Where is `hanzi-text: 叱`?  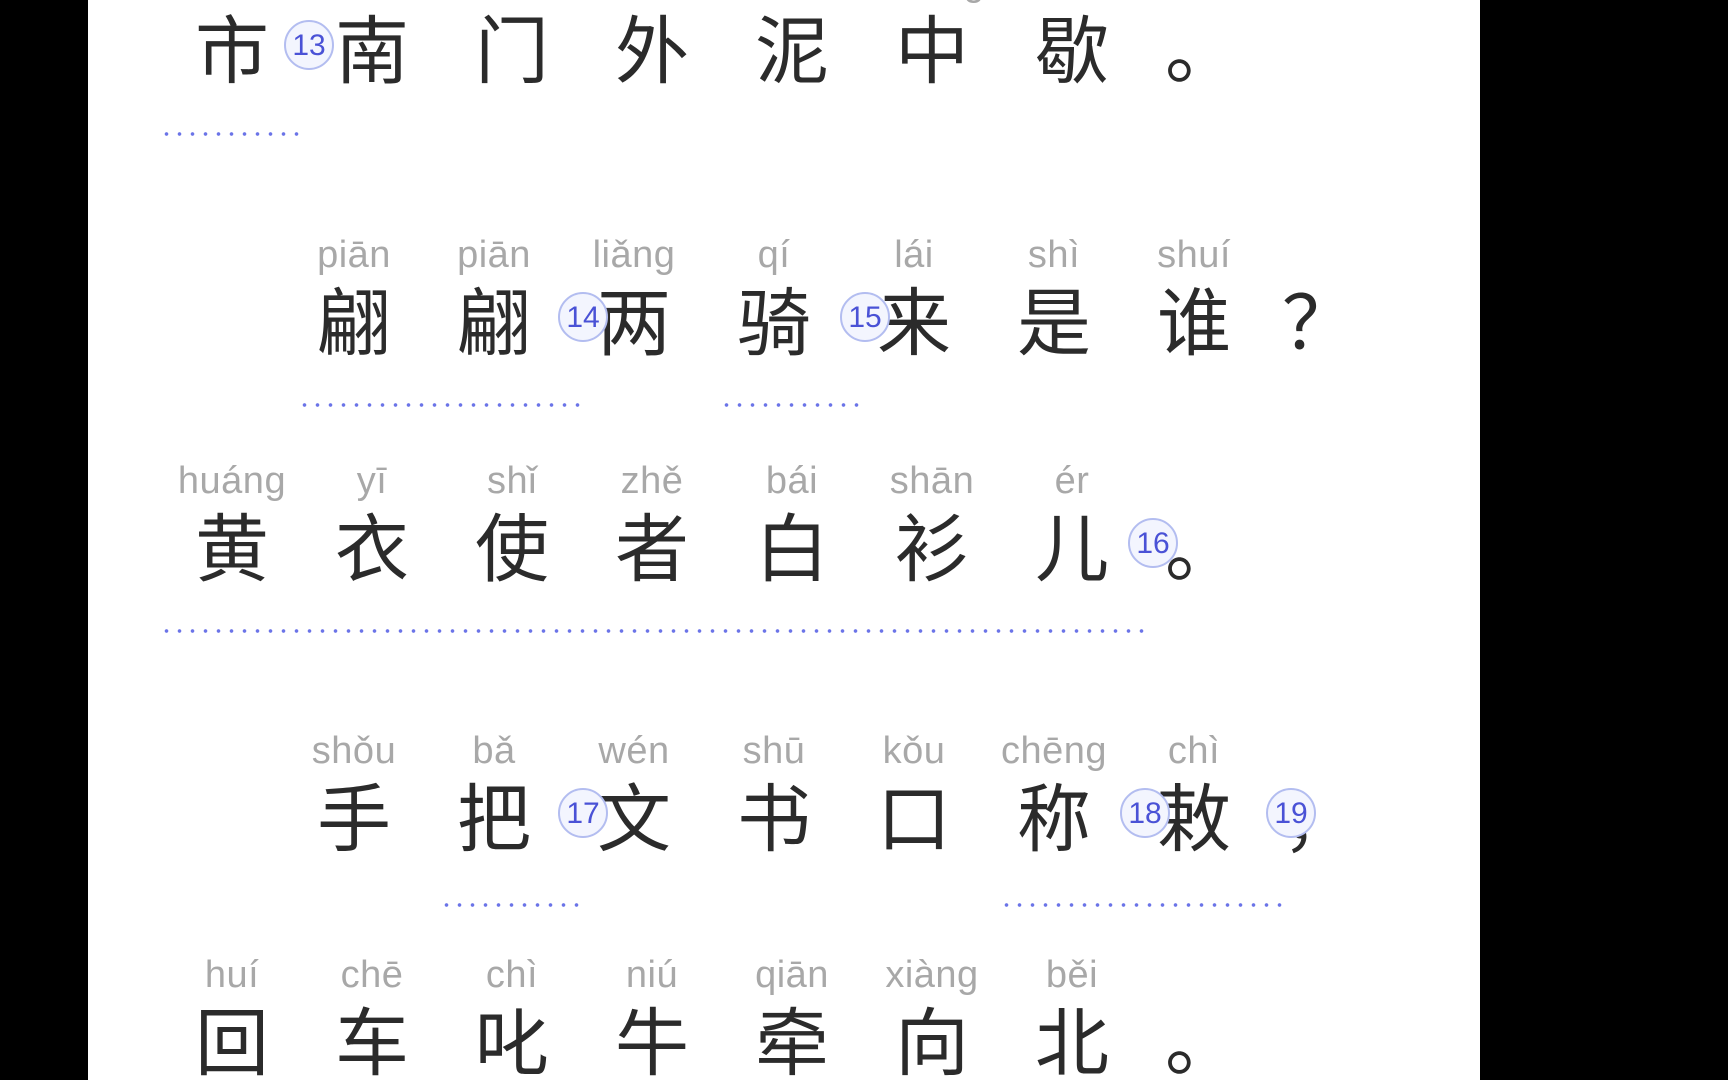
hanzi-text: 叱 is located at coordinates (512, 1040).